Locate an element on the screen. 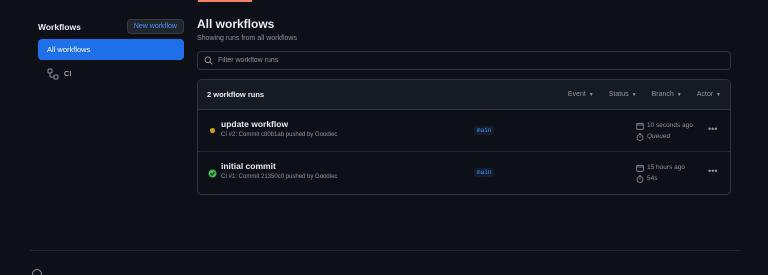  runs-count: 2 workflow runs is located at coordinates (236, 94).